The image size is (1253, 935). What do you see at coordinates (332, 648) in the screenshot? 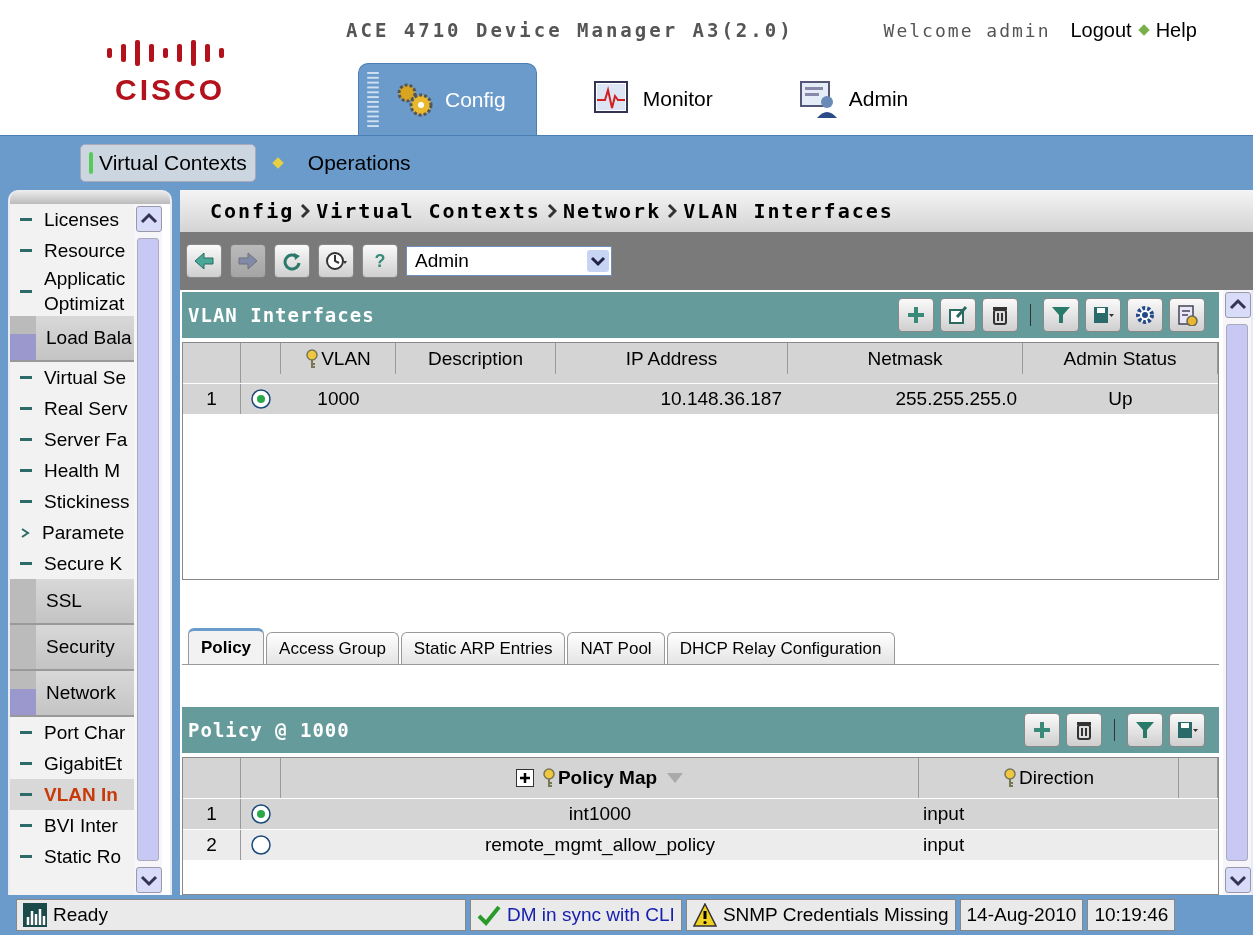
I see `tab: Access Group` at bounding box center [332, 648].